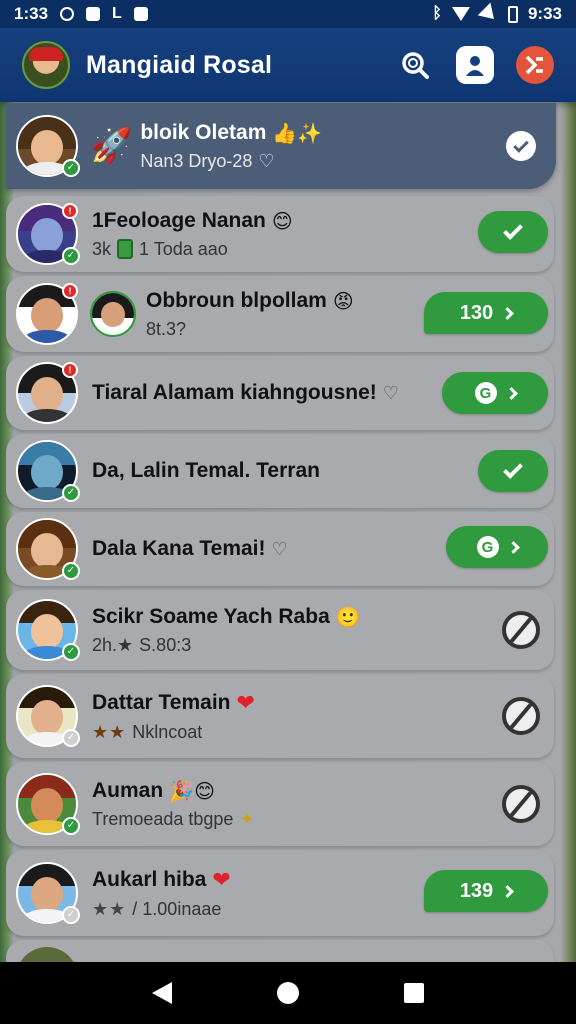 Image resolution: width=576 pixels, height=1024 pixels. Describe the element at coordinates (165, 644) in the screenshot. I see `item-subtitle-2: S.80:3` at that location.